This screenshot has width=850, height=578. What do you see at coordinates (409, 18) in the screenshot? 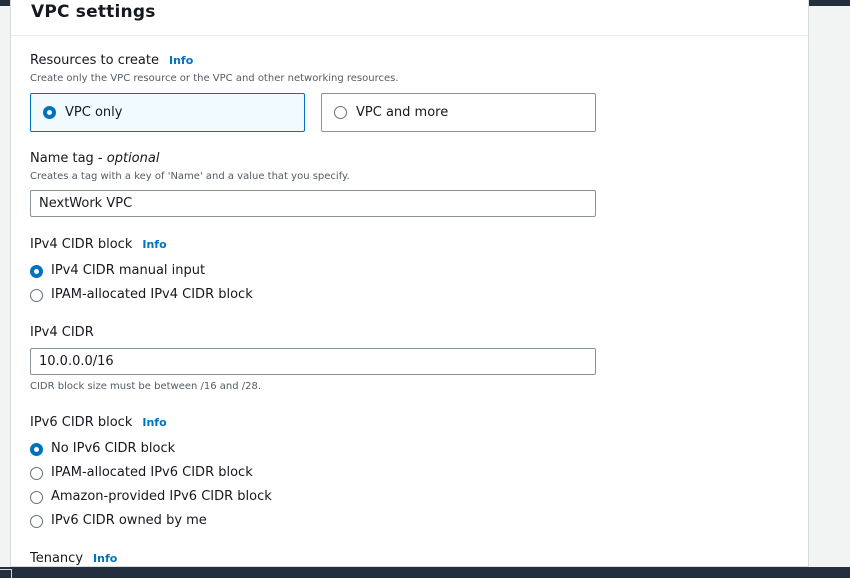
I see `panel-header: VPC settings` at bounding box center [409, 18].